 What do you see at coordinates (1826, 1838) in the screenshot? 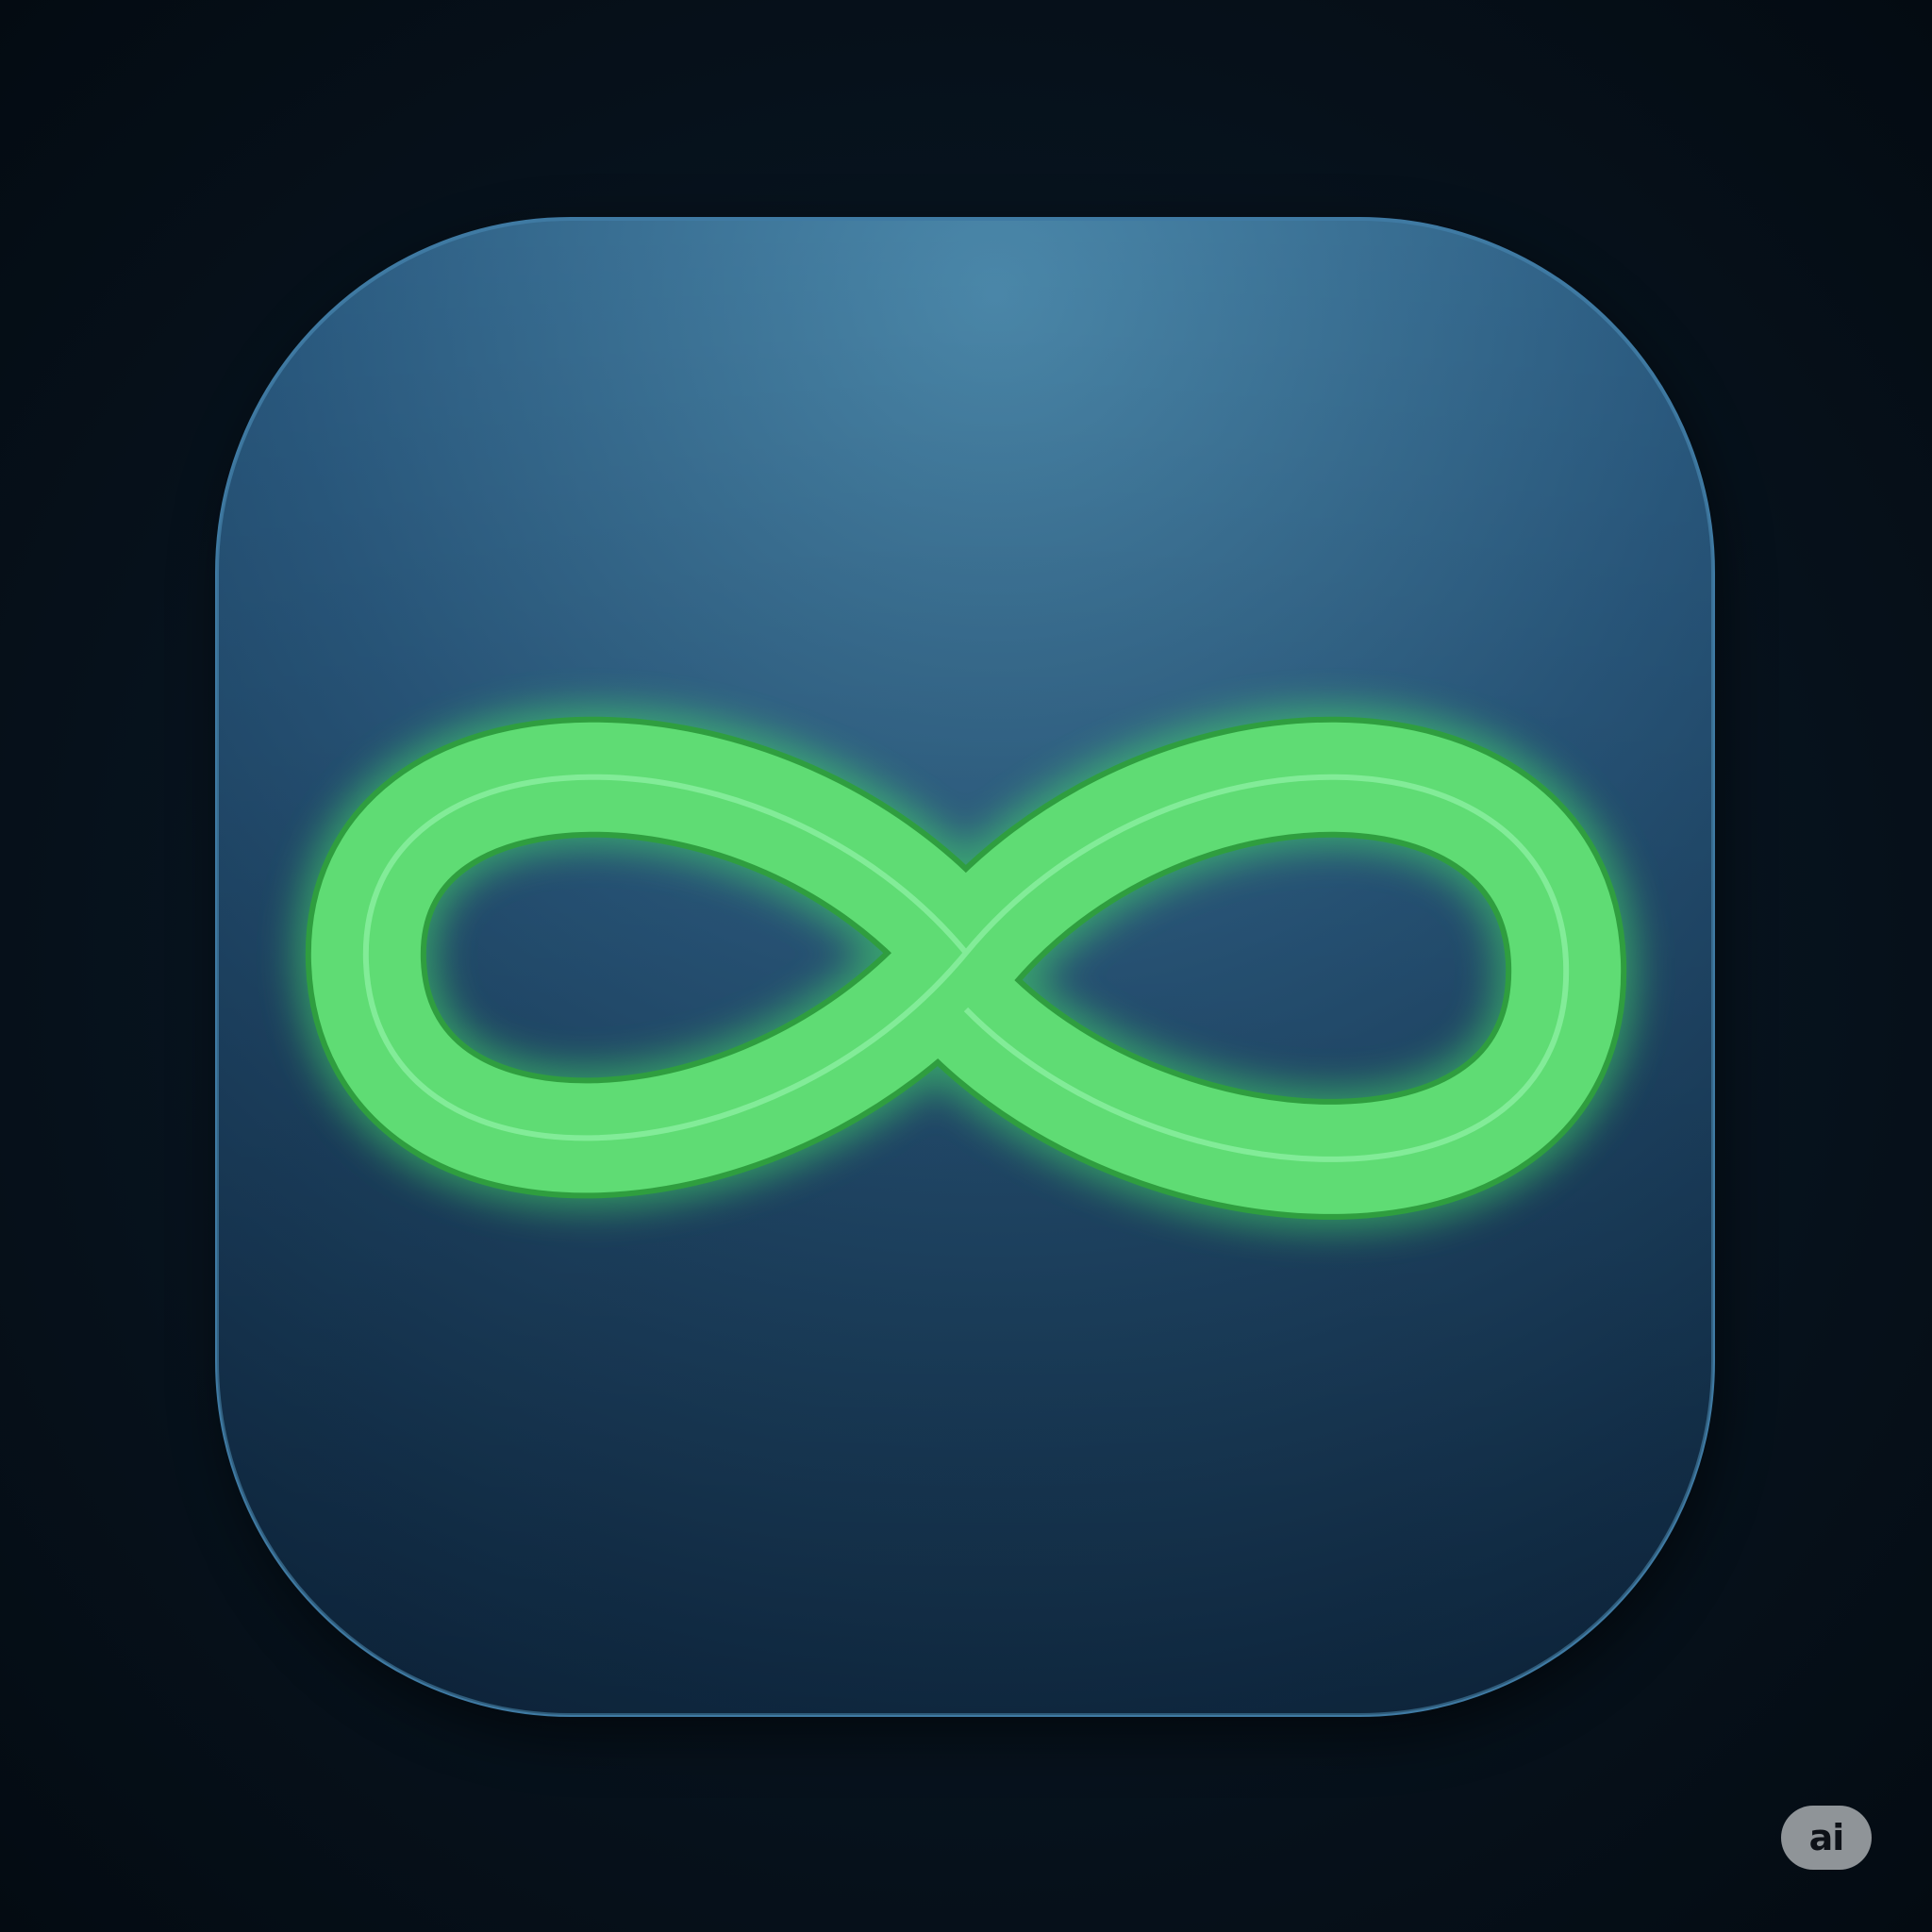
I see `ai-badge: ai` at bounding box center [1826, 1838].